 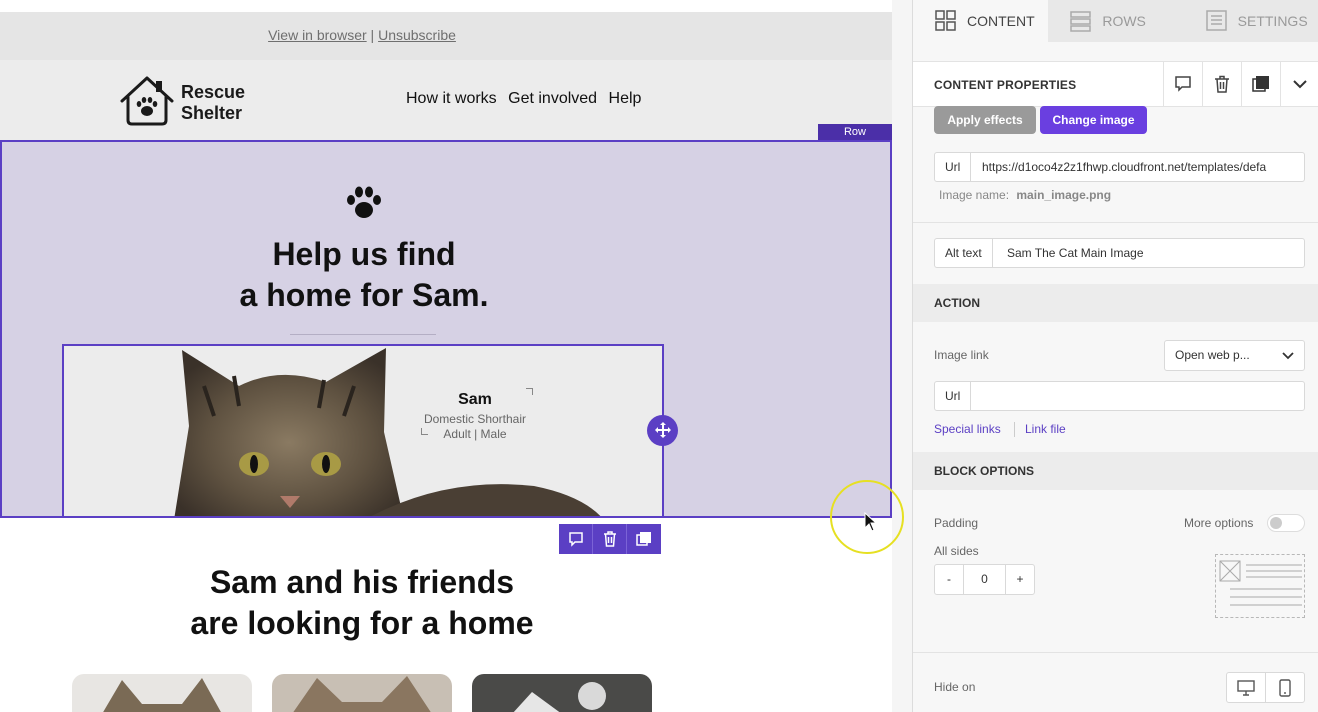 I want to click on section-title-line-2: are looking for a home, so click(x=362, y=623).